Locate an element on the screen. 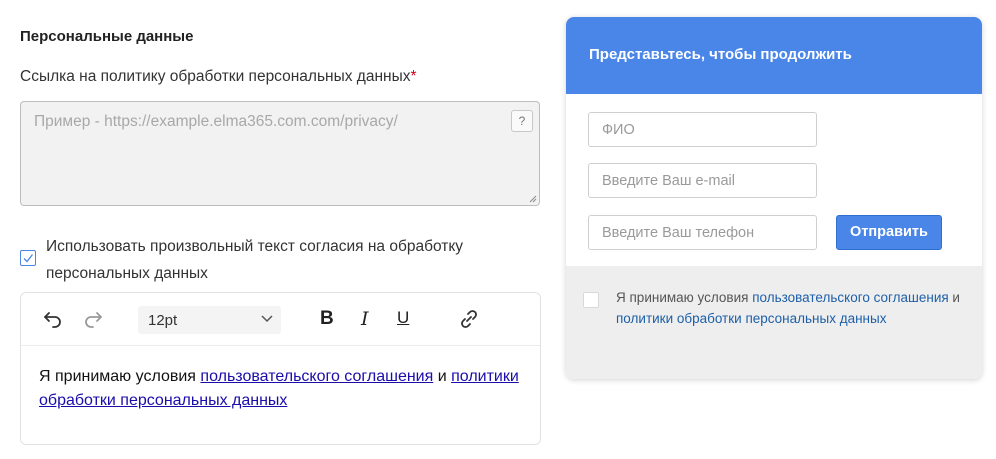  section-title: Персональные данные is located at coordinates (107, 36).